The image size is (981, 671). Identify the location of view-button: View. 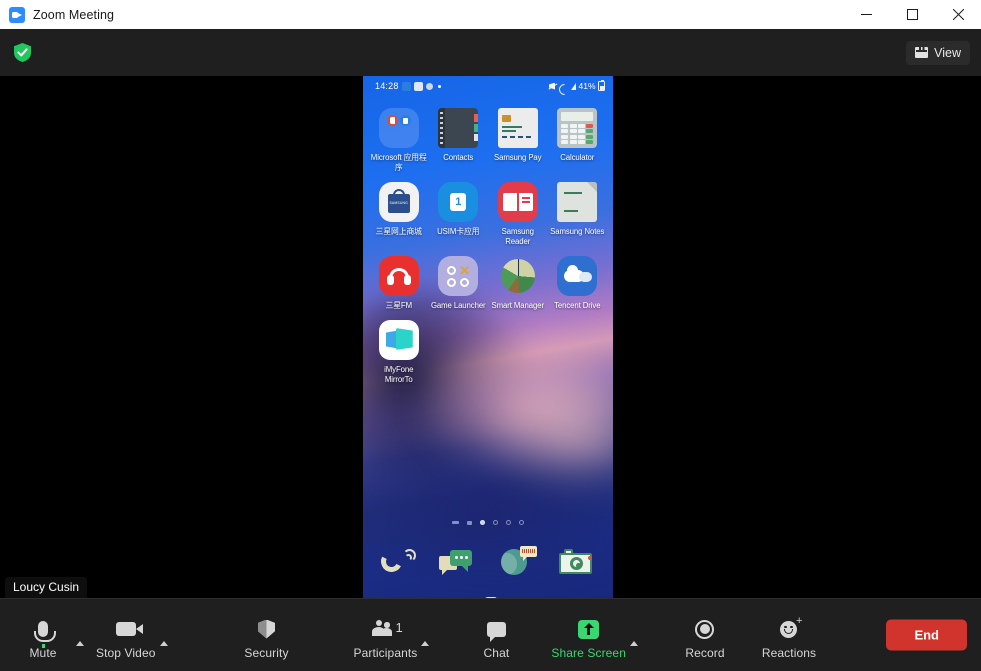
(938, 52).